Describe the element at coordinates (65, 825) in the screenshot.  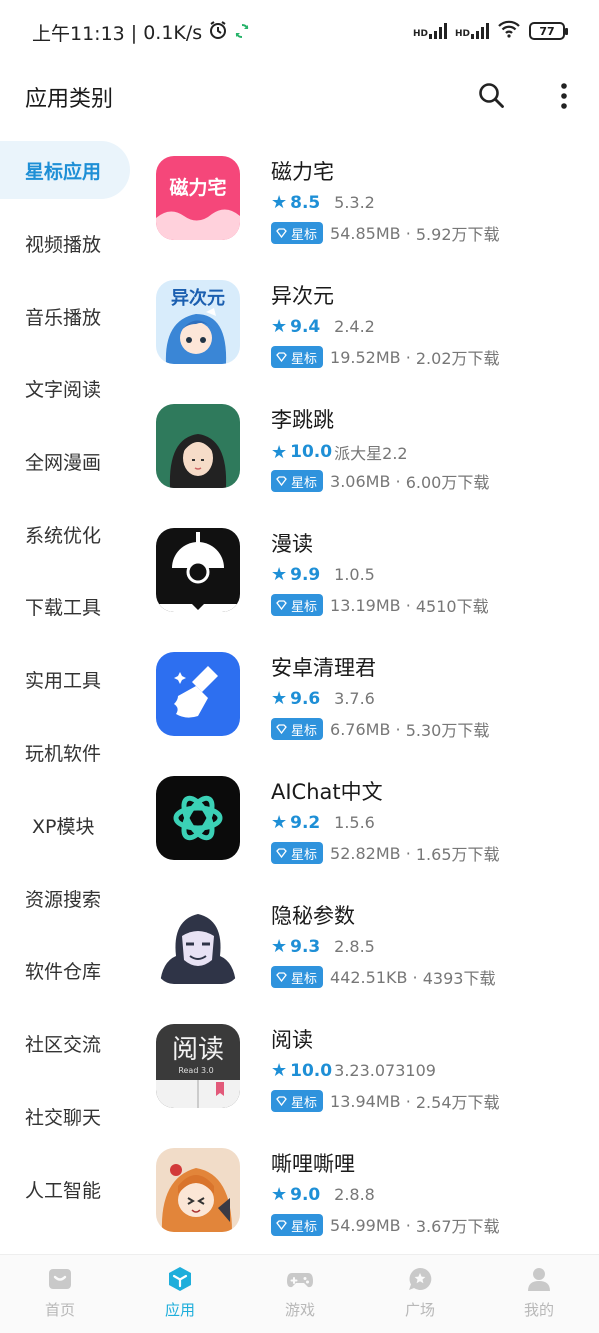
I see `sidebar-item-xposed: XP模块` at that location.